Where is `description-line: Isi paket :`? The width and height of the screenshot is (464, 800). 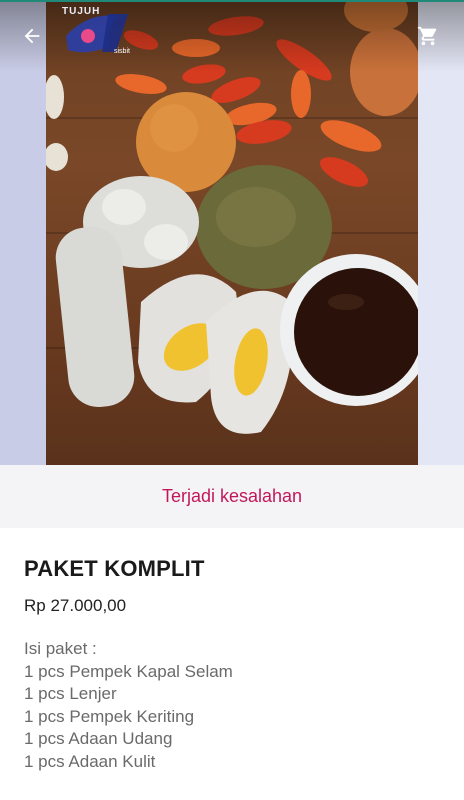 description-line: Isi paket : is located at coordinates (60, 648).